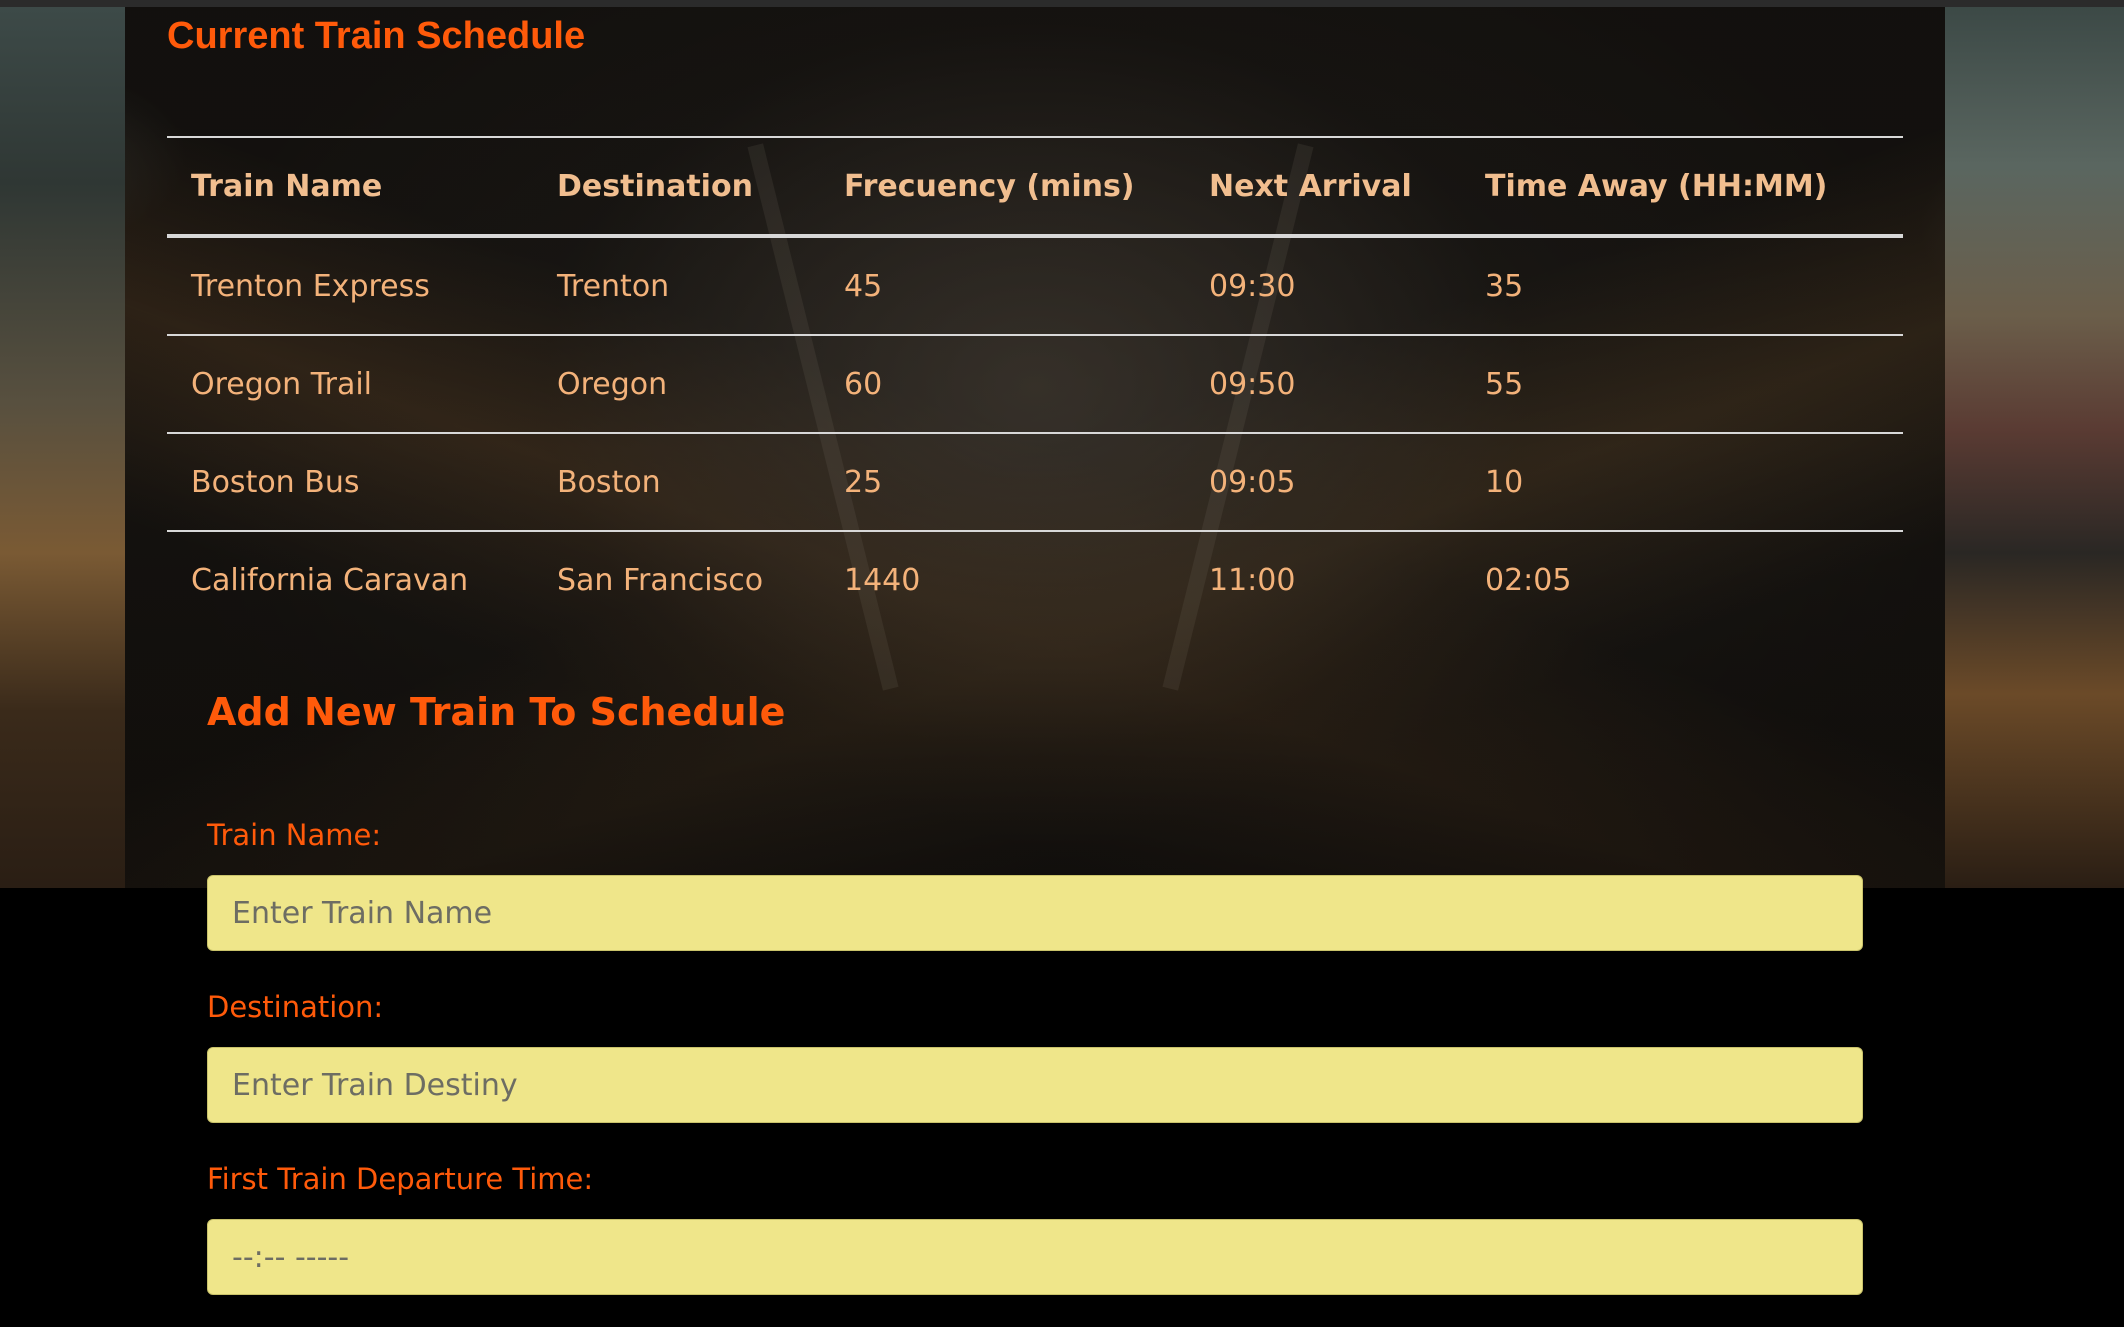 This screenshot has height=1327, width=2124. I want to click on cell-frequency: 25, so click(863, 482).